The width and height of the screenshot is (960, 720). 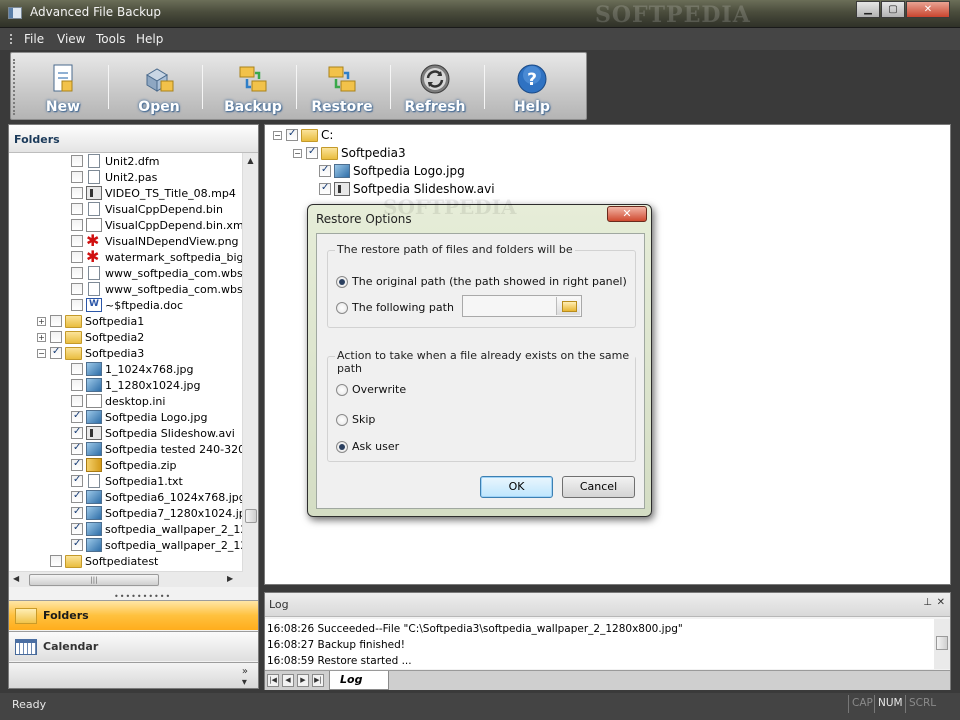 I want to click on menu-tools: Tools, so click(x=111, y=39).